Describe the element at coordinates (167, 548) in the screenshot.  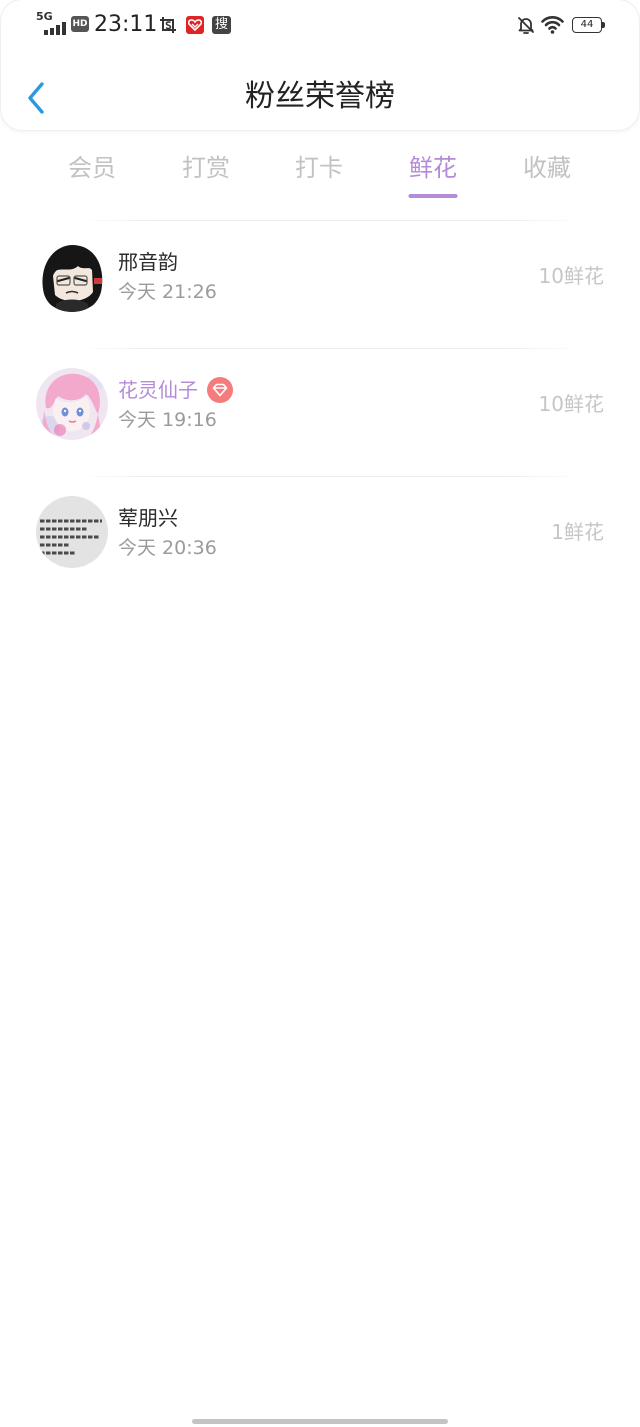
I see `timestamp: 今天 20:36` at that location.